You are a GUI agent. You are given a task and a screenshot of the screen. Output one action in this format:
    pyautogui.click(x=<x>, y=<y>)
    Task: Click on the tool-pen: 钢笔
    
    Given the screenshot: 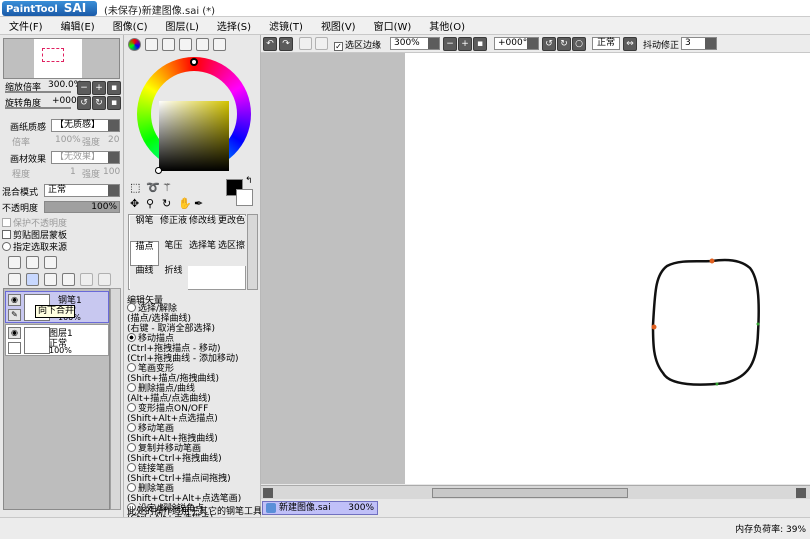 What is the action you would take?
    pyautogui.click(x=144, y=228)
    